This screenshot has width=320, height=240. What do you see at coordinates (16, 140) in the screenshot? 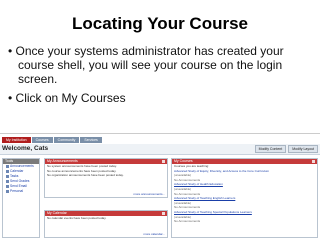
I see `tab-my-institution: My Institution` at bounding box center [16, 140].